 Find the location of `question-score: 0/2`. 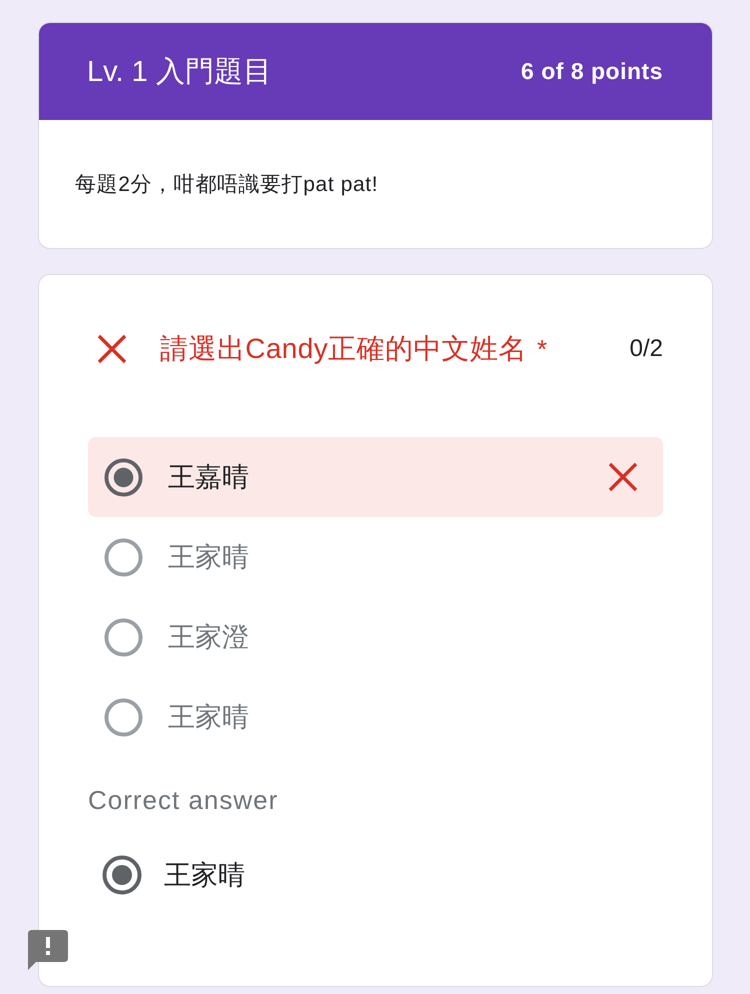

question-score: 0/2 is located at coordinates (646, 349).